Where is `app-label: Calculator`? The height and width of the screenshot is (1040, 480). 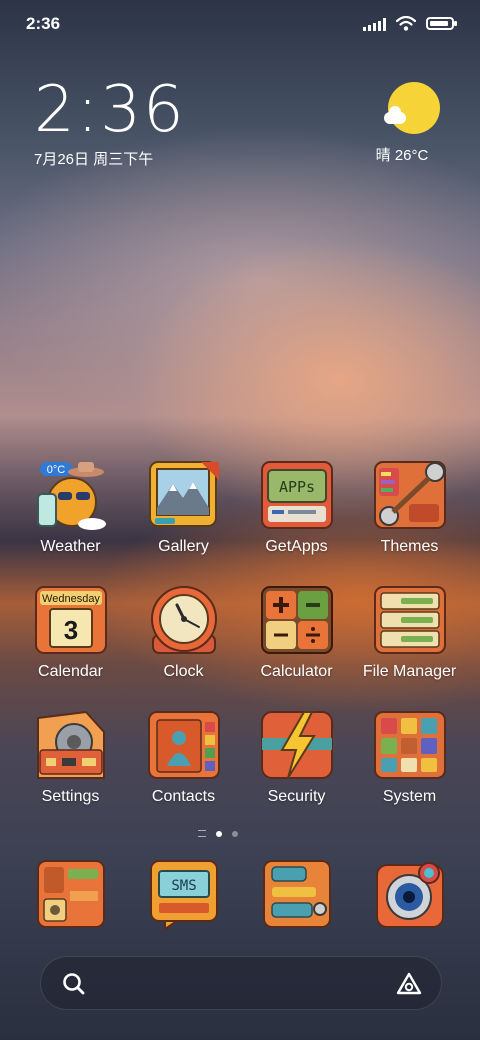 app-label: Calculator is located at coordinates (296, 671).